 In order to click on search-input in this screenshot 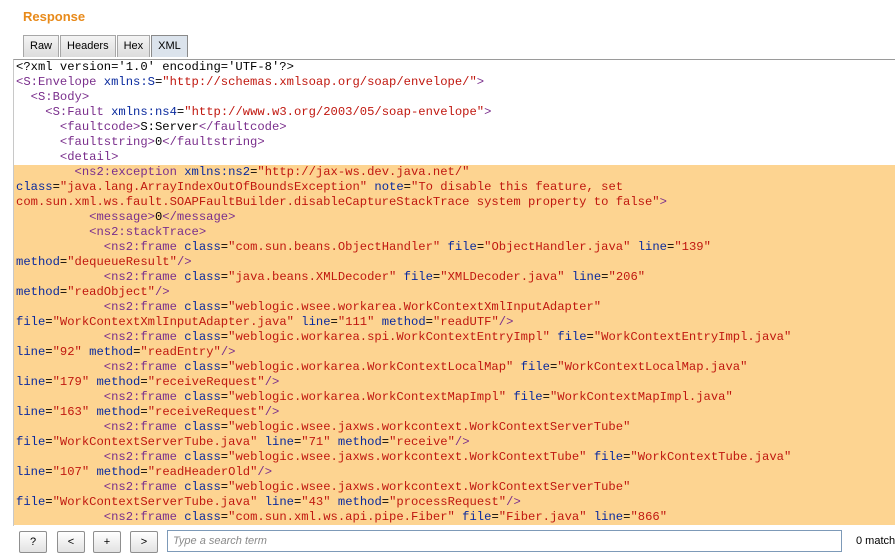, I will do `click(504, 541)`.